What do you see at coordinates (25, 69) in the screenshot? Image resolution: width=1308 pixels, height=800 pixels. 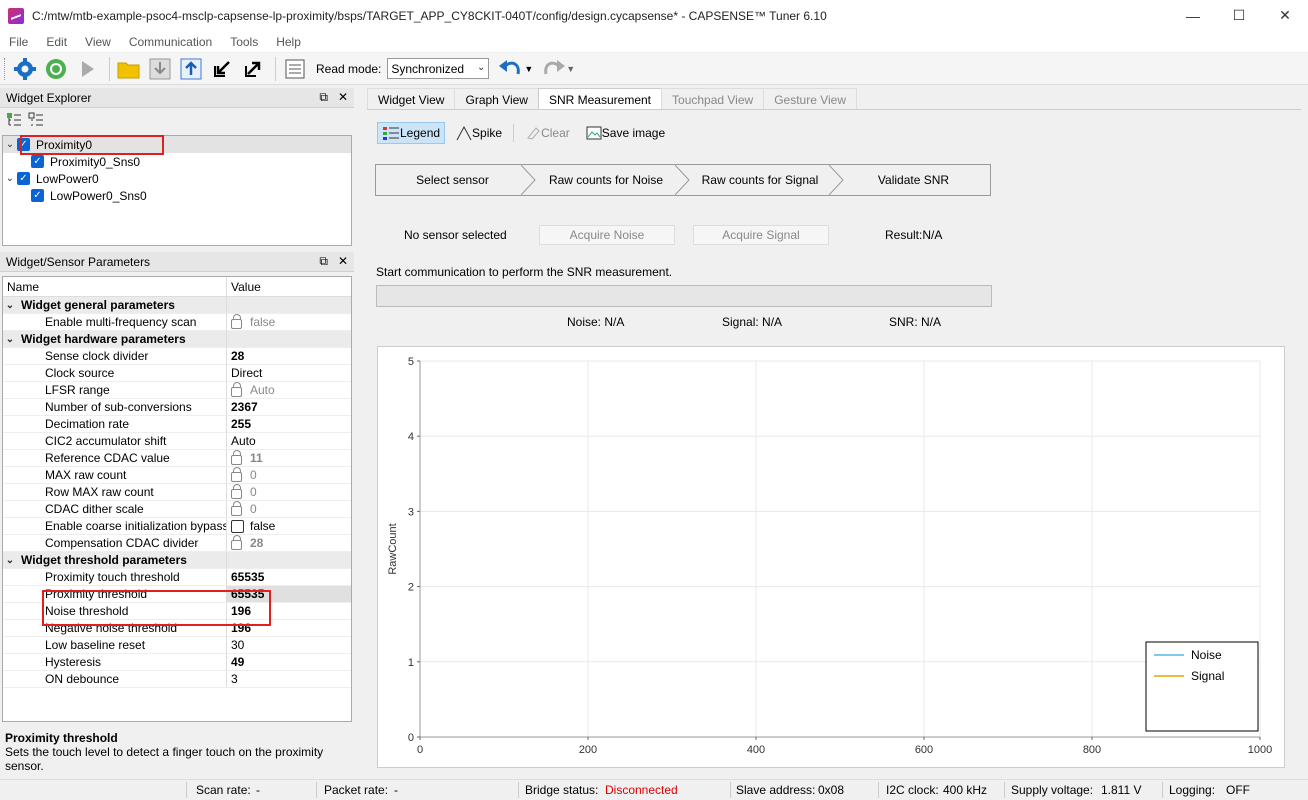 I see `settings-gear-icon` at bounding box center [25, 69].